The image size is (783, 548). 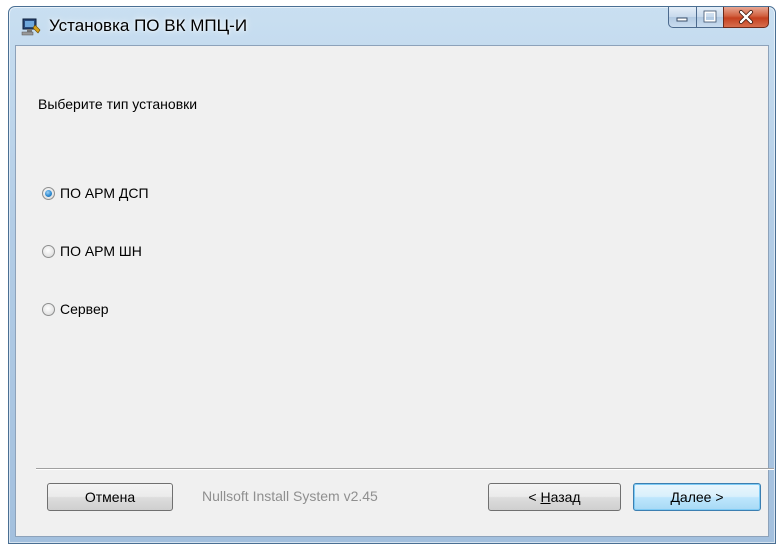 I want to click on close-button, so click(x=746, y=17).